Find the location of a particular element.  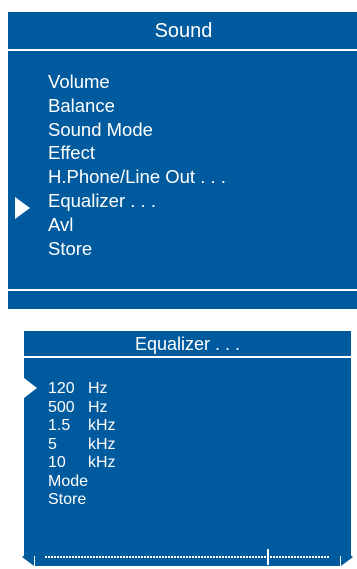

slider-track is located at coordinates (187, 557).